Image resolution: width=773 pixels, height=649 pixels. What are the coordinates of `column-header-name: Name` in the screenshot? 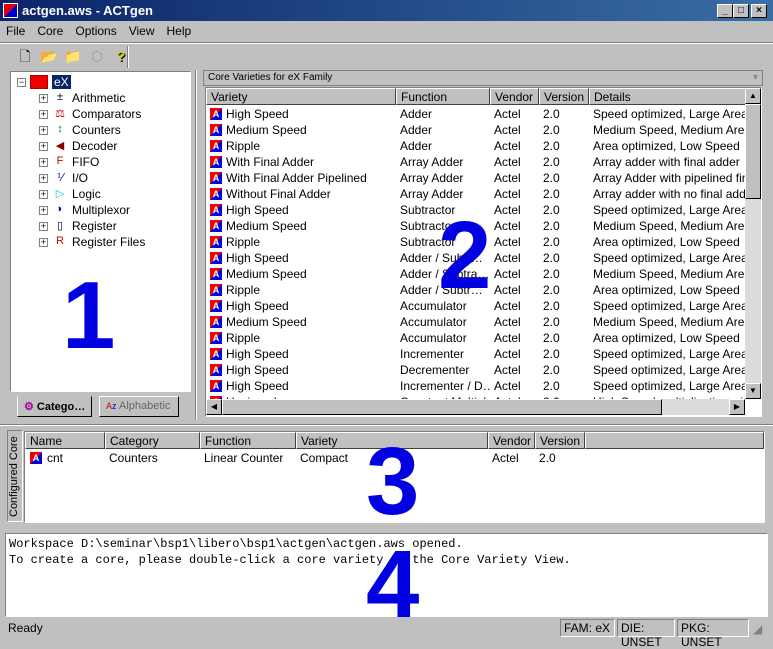 It's located at (65, 440).